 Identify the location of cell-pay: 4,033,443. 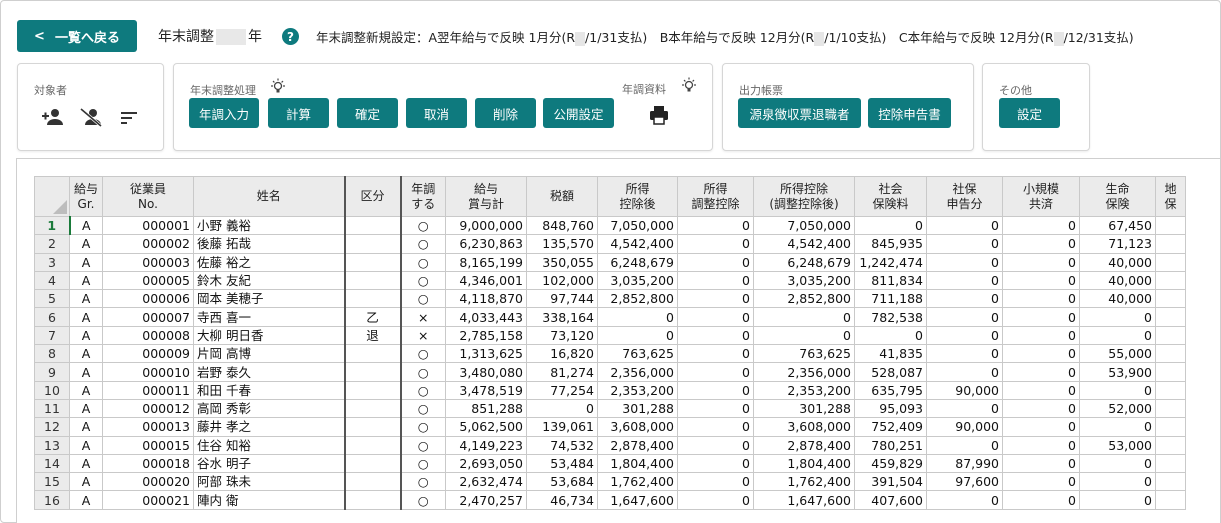
(486, 317).